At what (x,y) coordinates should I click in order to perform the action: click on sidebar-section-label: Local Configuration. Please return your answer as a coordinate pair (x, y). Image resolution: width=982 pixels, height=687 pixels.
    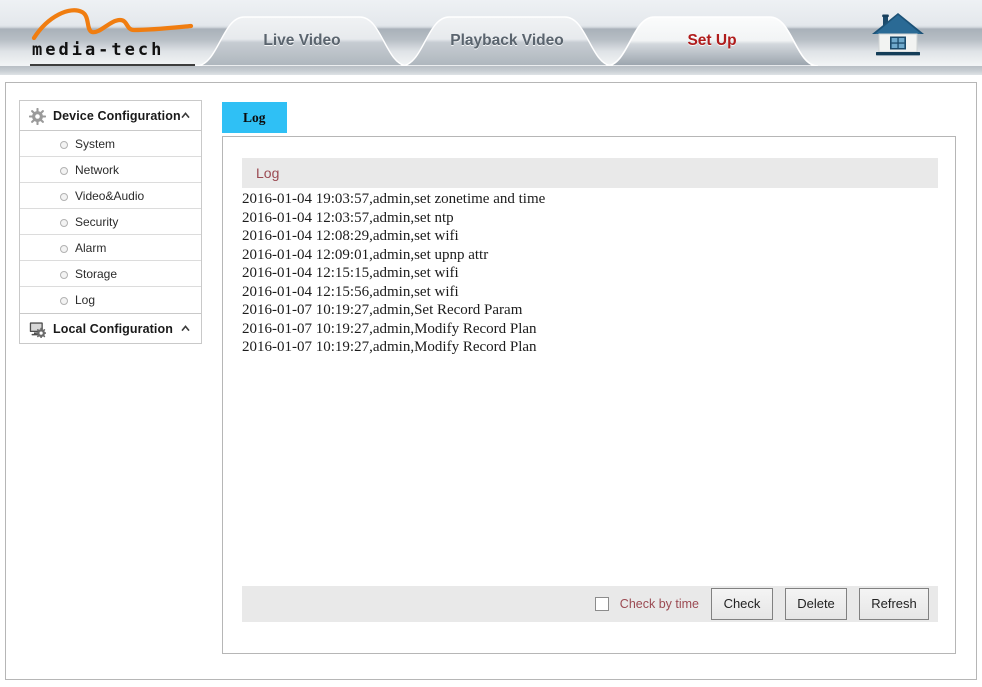
    Looking at the image, I should click on (113, 328).